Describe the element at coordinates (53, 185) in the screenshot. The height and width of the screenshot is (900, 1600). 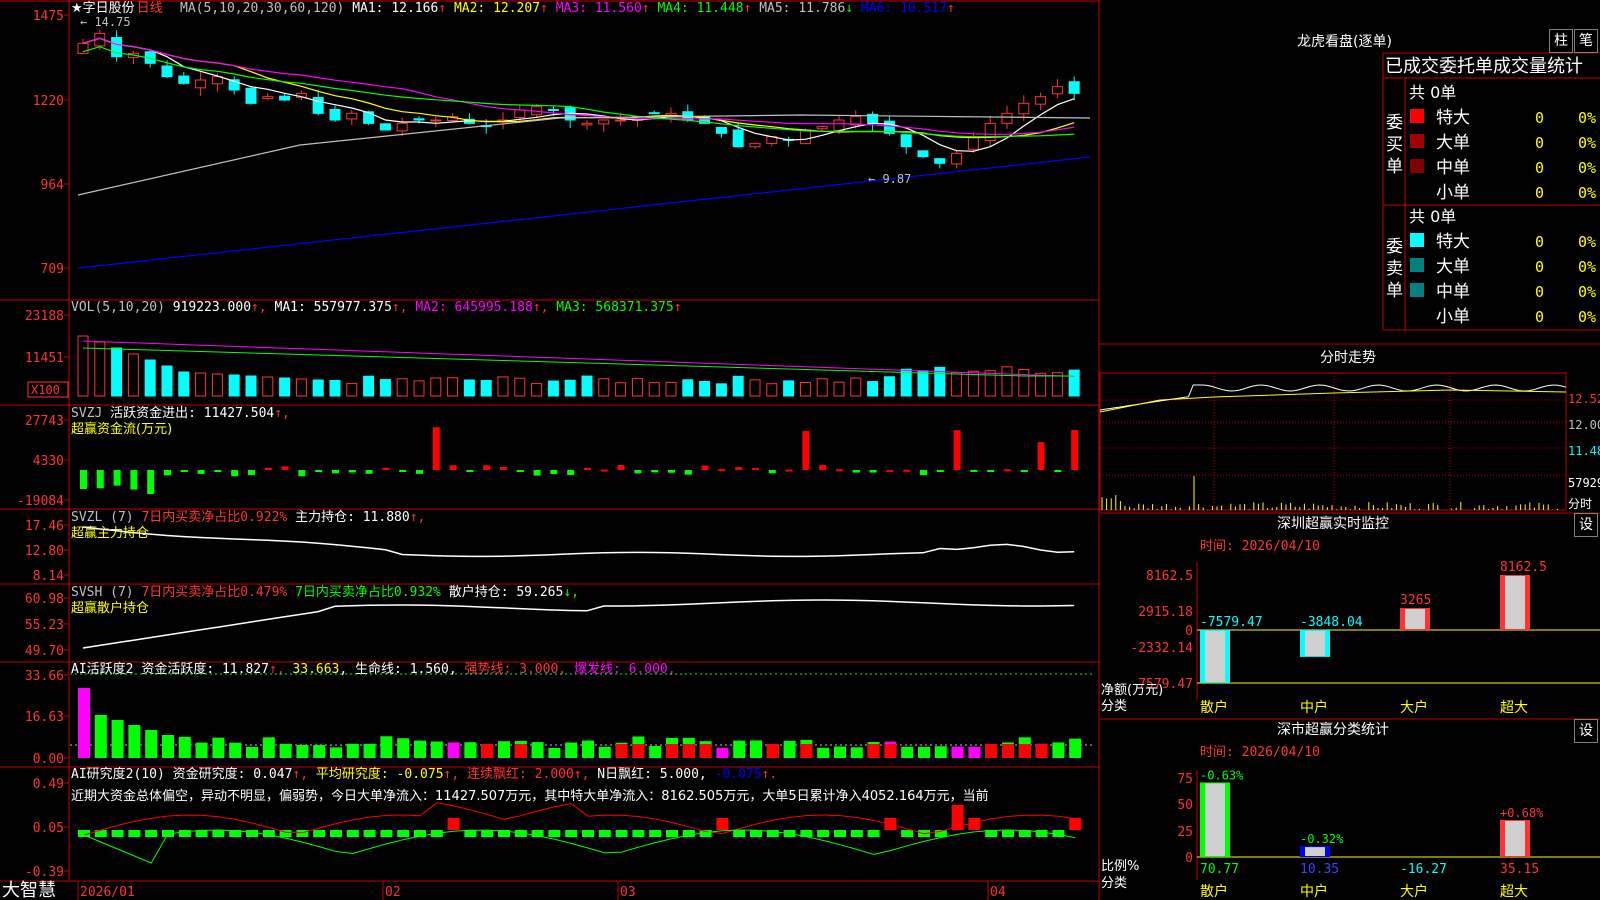
I see `y-tick-label: 964` at that location.